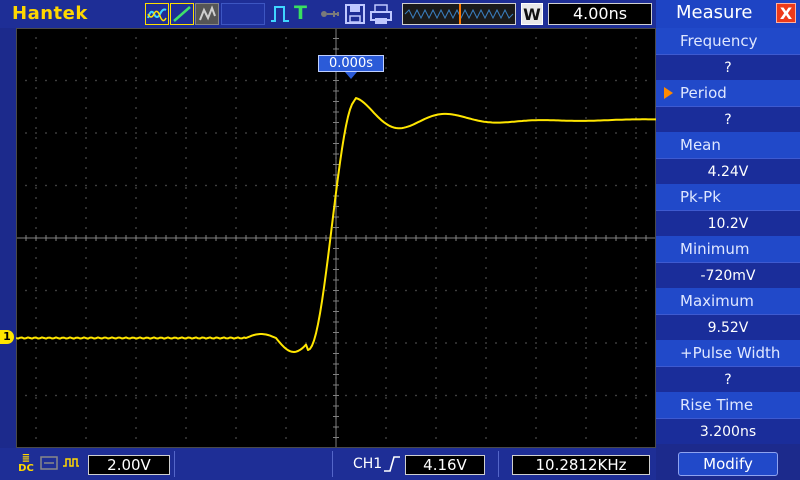  What do you see at coordinates (445, 465) in the screenshot?
I see `trigger-level-readout: 4.16V` at bounding box center [445, 465].